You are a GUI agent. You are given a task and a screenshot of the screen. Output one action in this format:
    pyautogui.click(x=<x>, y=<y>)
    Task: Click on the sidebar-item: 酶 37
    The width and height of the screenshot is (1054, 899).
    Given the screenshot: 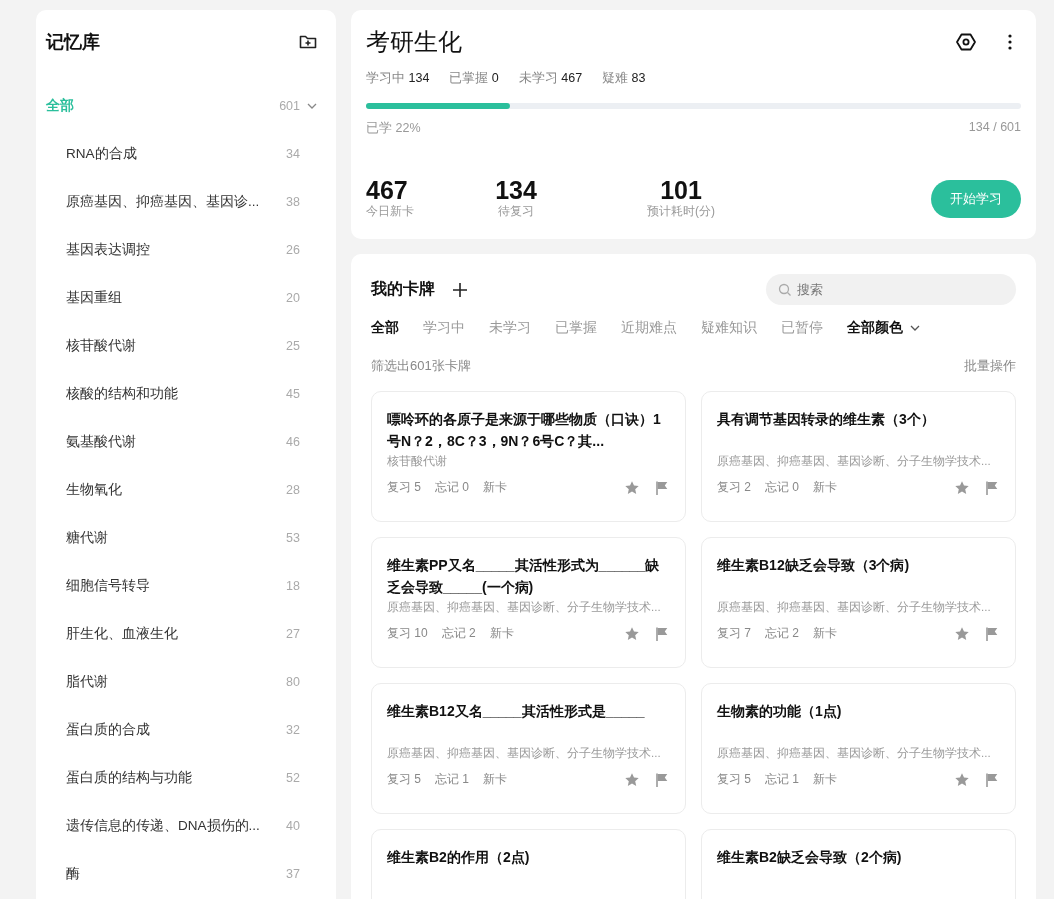 What is the action you would take?
    pyautogui.click(x=182, y=874)
    